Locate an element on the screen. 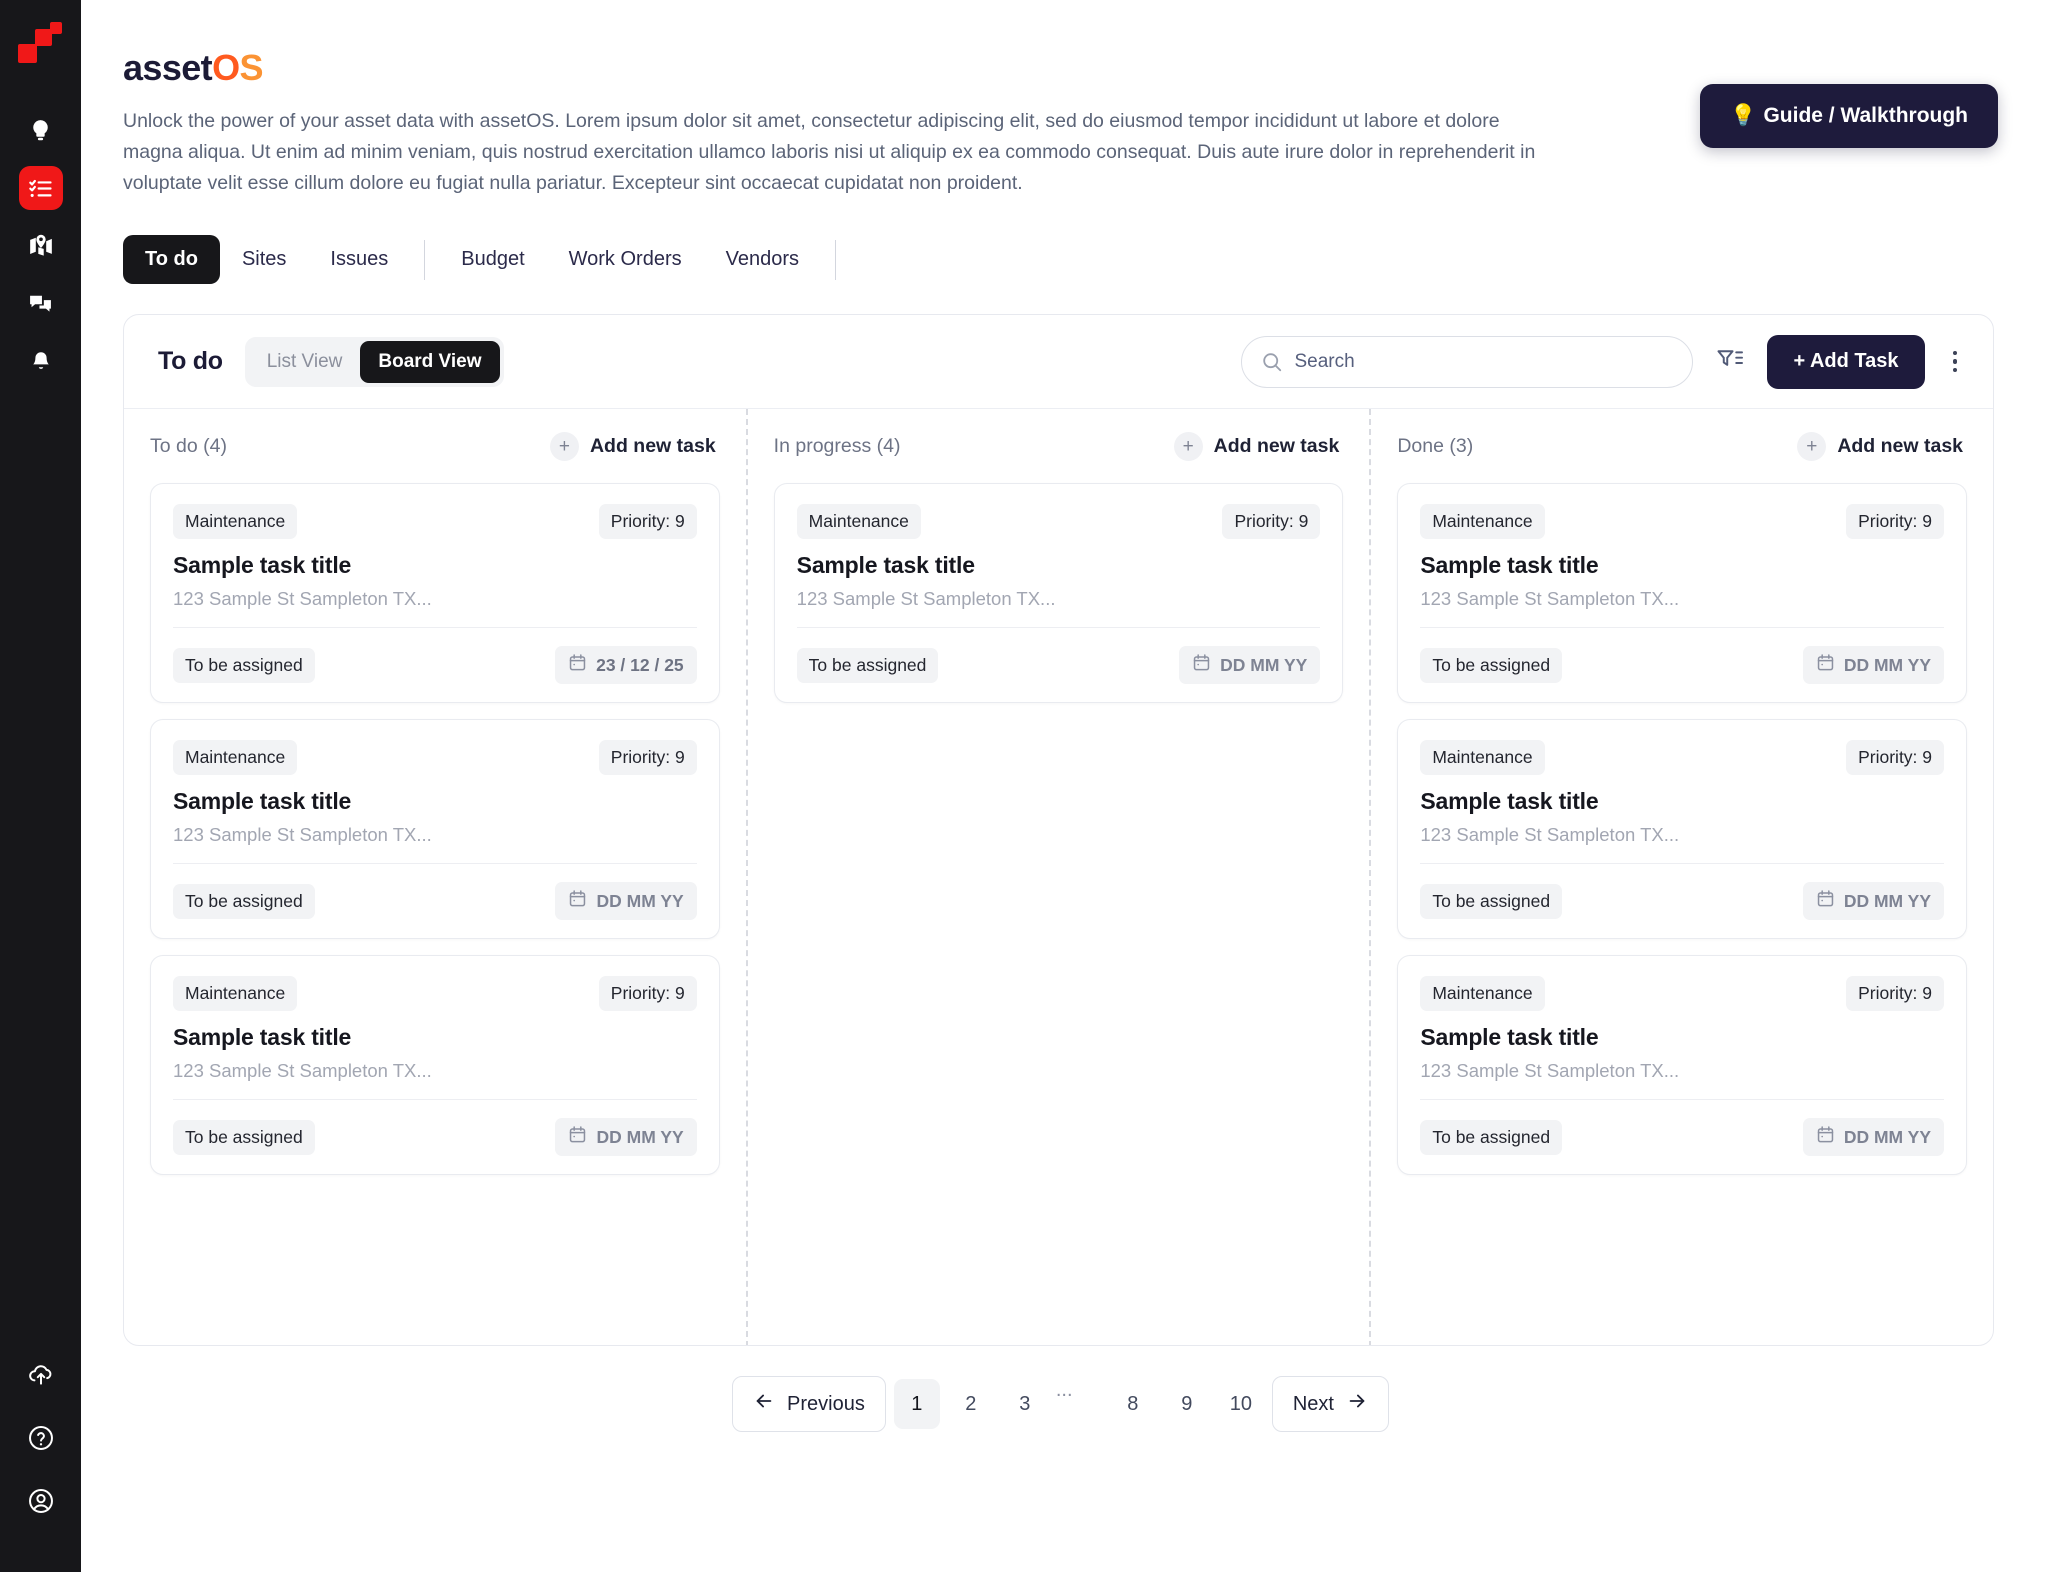 The width and height of the screenshot is (2050, 1572). sidebar-item-insights is located at coordinates (41, 130).